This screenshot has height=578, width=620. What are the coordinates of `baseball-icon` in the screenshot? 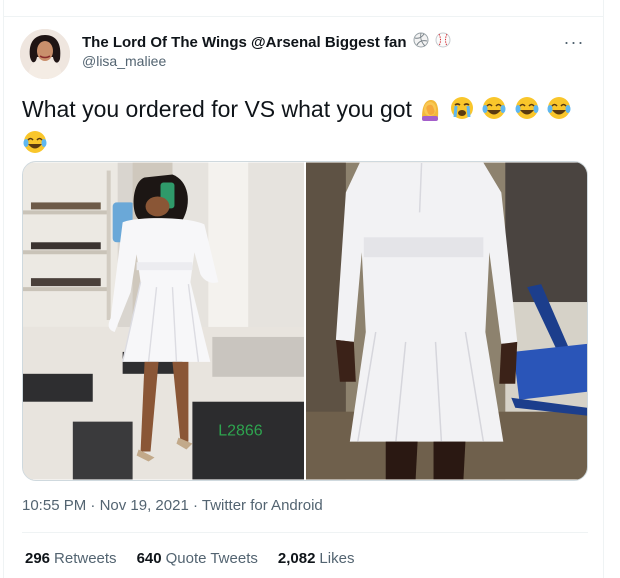 It's located at (443, 42).